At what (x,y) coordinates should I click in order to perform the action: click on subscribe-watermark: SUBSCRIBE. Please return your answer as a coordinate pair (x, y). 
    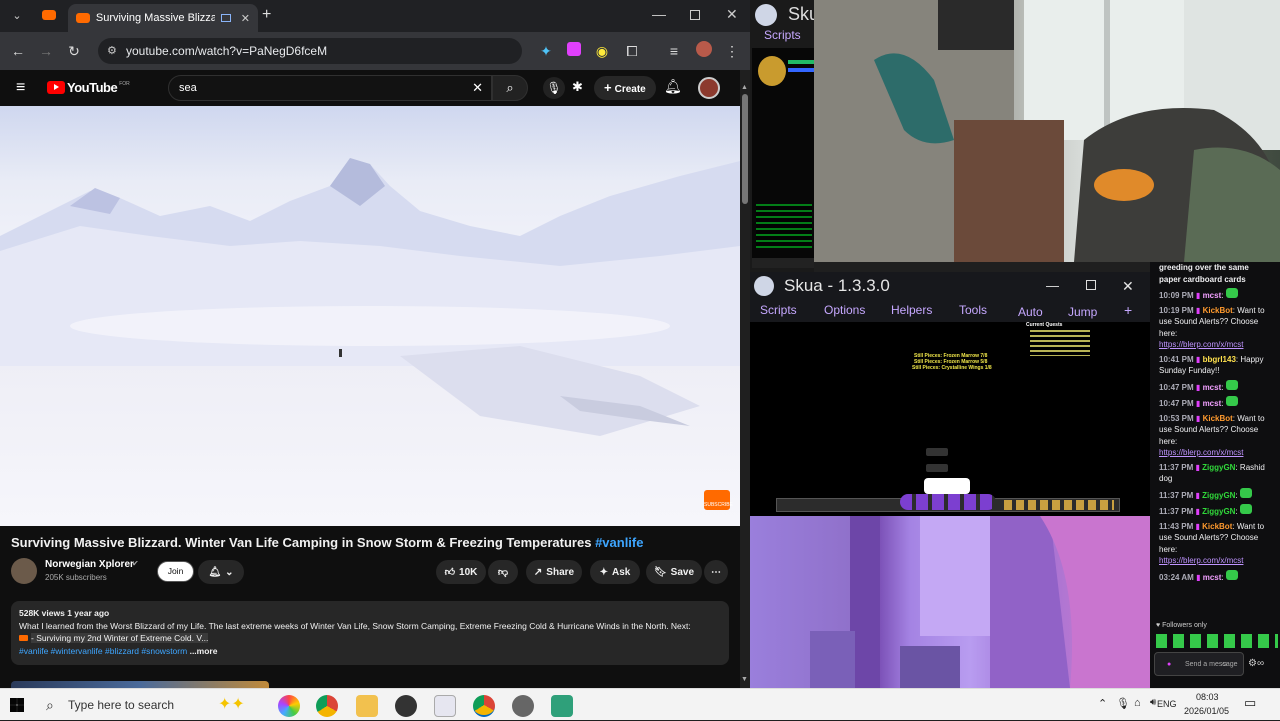
    Looking at the image, I should click on (718, 500).